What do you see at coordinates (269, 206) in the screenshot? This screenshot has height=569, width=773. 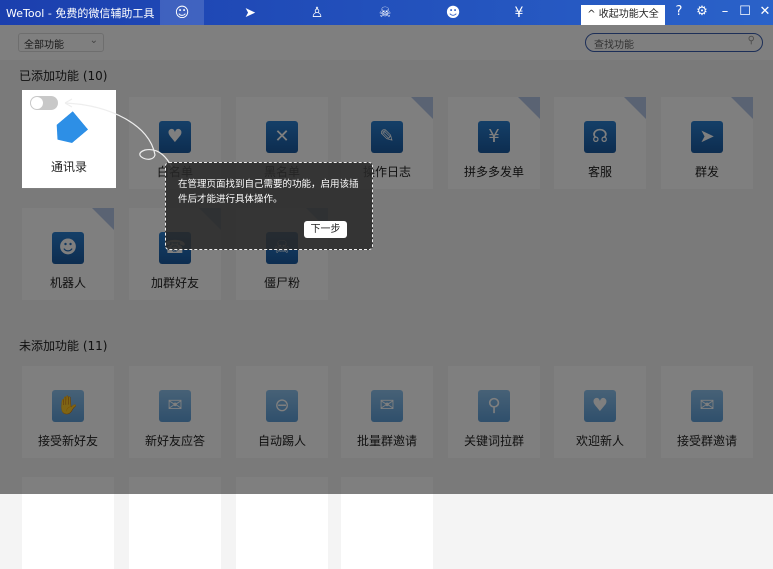 I see `tutorial-tooltip: 在管理页面找到自己需要的功能，启用该插件后才能进行具体操作。 下一步` at bounding box center [269, 206].